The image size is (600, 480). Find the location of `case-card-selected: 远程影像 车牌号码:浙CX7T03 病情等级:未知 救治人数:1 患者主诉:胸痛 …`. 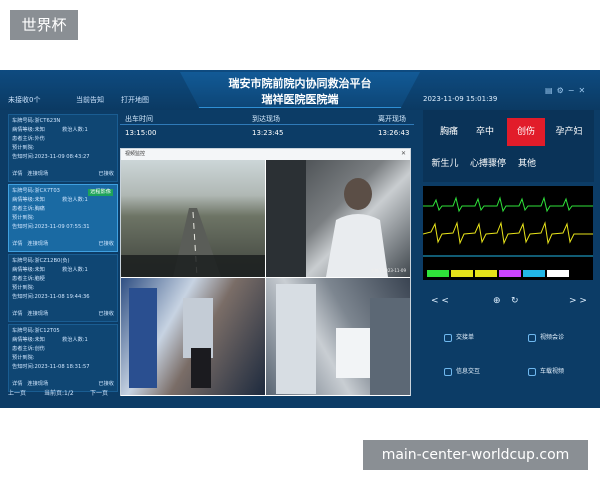

case-card-selected: 远程影像 车牌号码:浙CX7T03 病情等级:未知 救治人数:1 患者主诉:胸痛 … is located at coordinates (63, 218).